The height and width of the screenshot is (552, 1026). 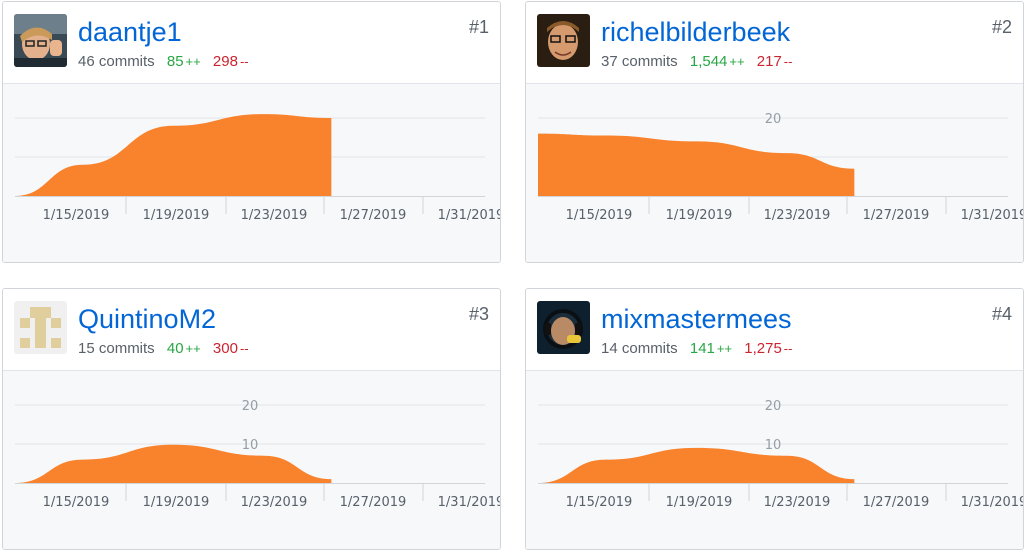 I want to click on contributor-header: daantje1 46 commits 85 ++ 298 -- #1, so click(x=251, y=43).